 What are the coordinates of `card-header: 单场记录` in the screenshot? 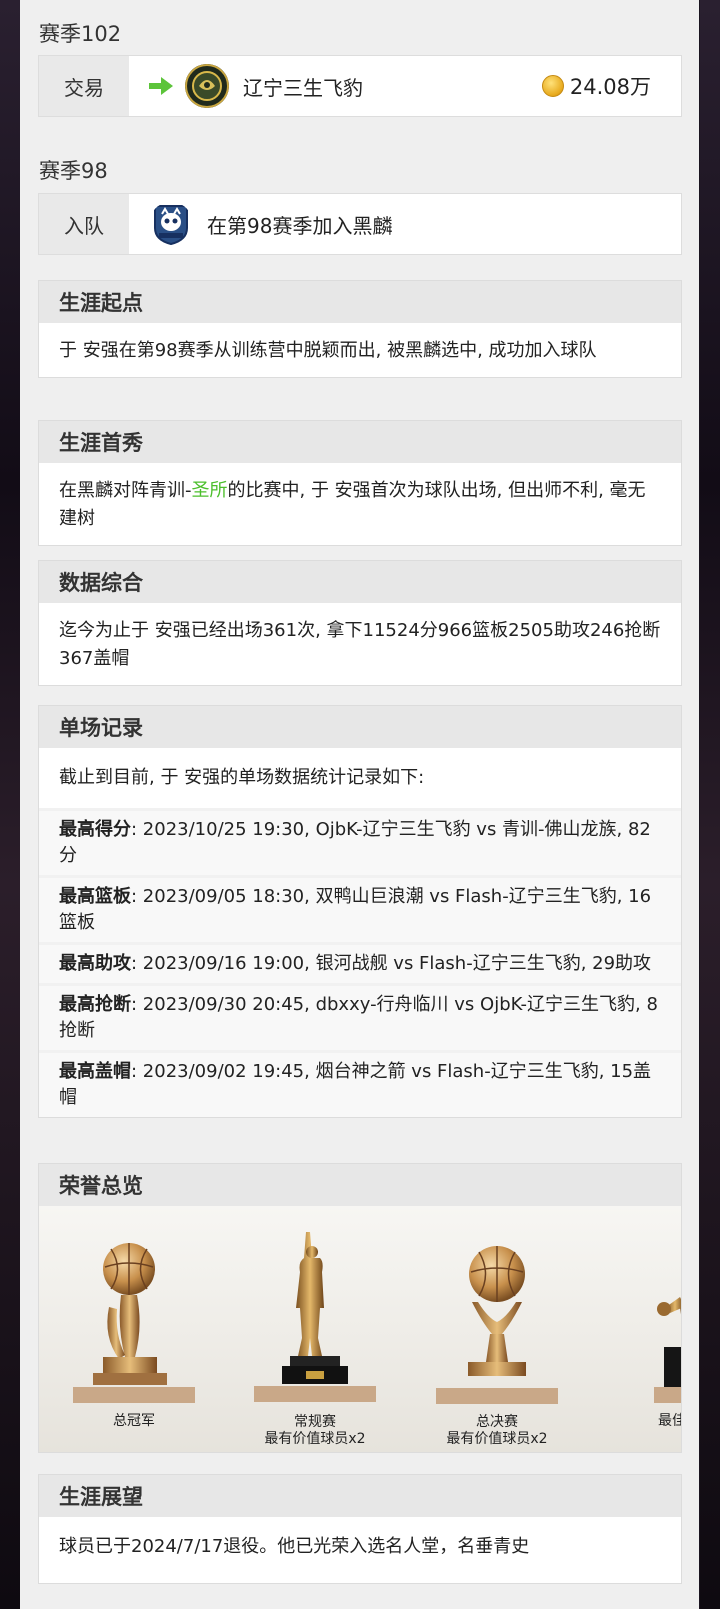 It's located at (360, 727).